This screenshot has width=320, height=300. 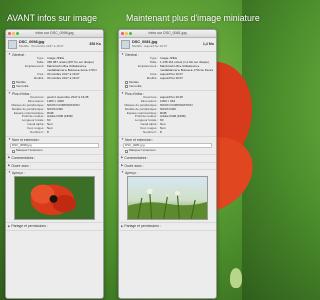 What do you see at coordinates (95, 44) in the screenshot?
I see `file-size: 358 Ko` at bounding box center [95, 44].